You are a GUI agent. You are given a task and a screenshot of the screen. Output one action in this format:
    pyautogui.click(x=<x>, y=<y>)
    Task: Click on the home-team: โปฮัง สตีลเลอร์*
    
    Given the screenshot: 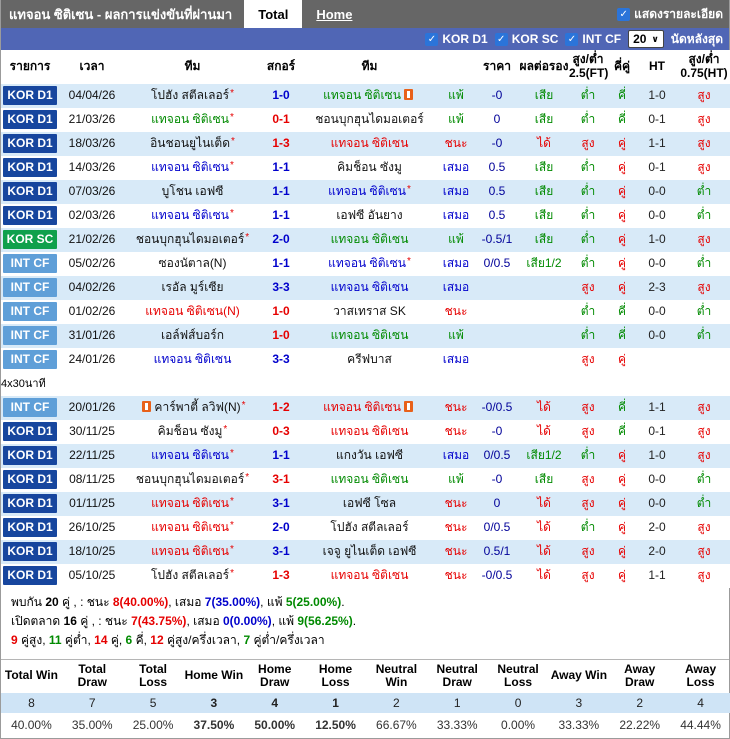 What is the action you would take?
    pyautogui.click(x=192, y=576)
    